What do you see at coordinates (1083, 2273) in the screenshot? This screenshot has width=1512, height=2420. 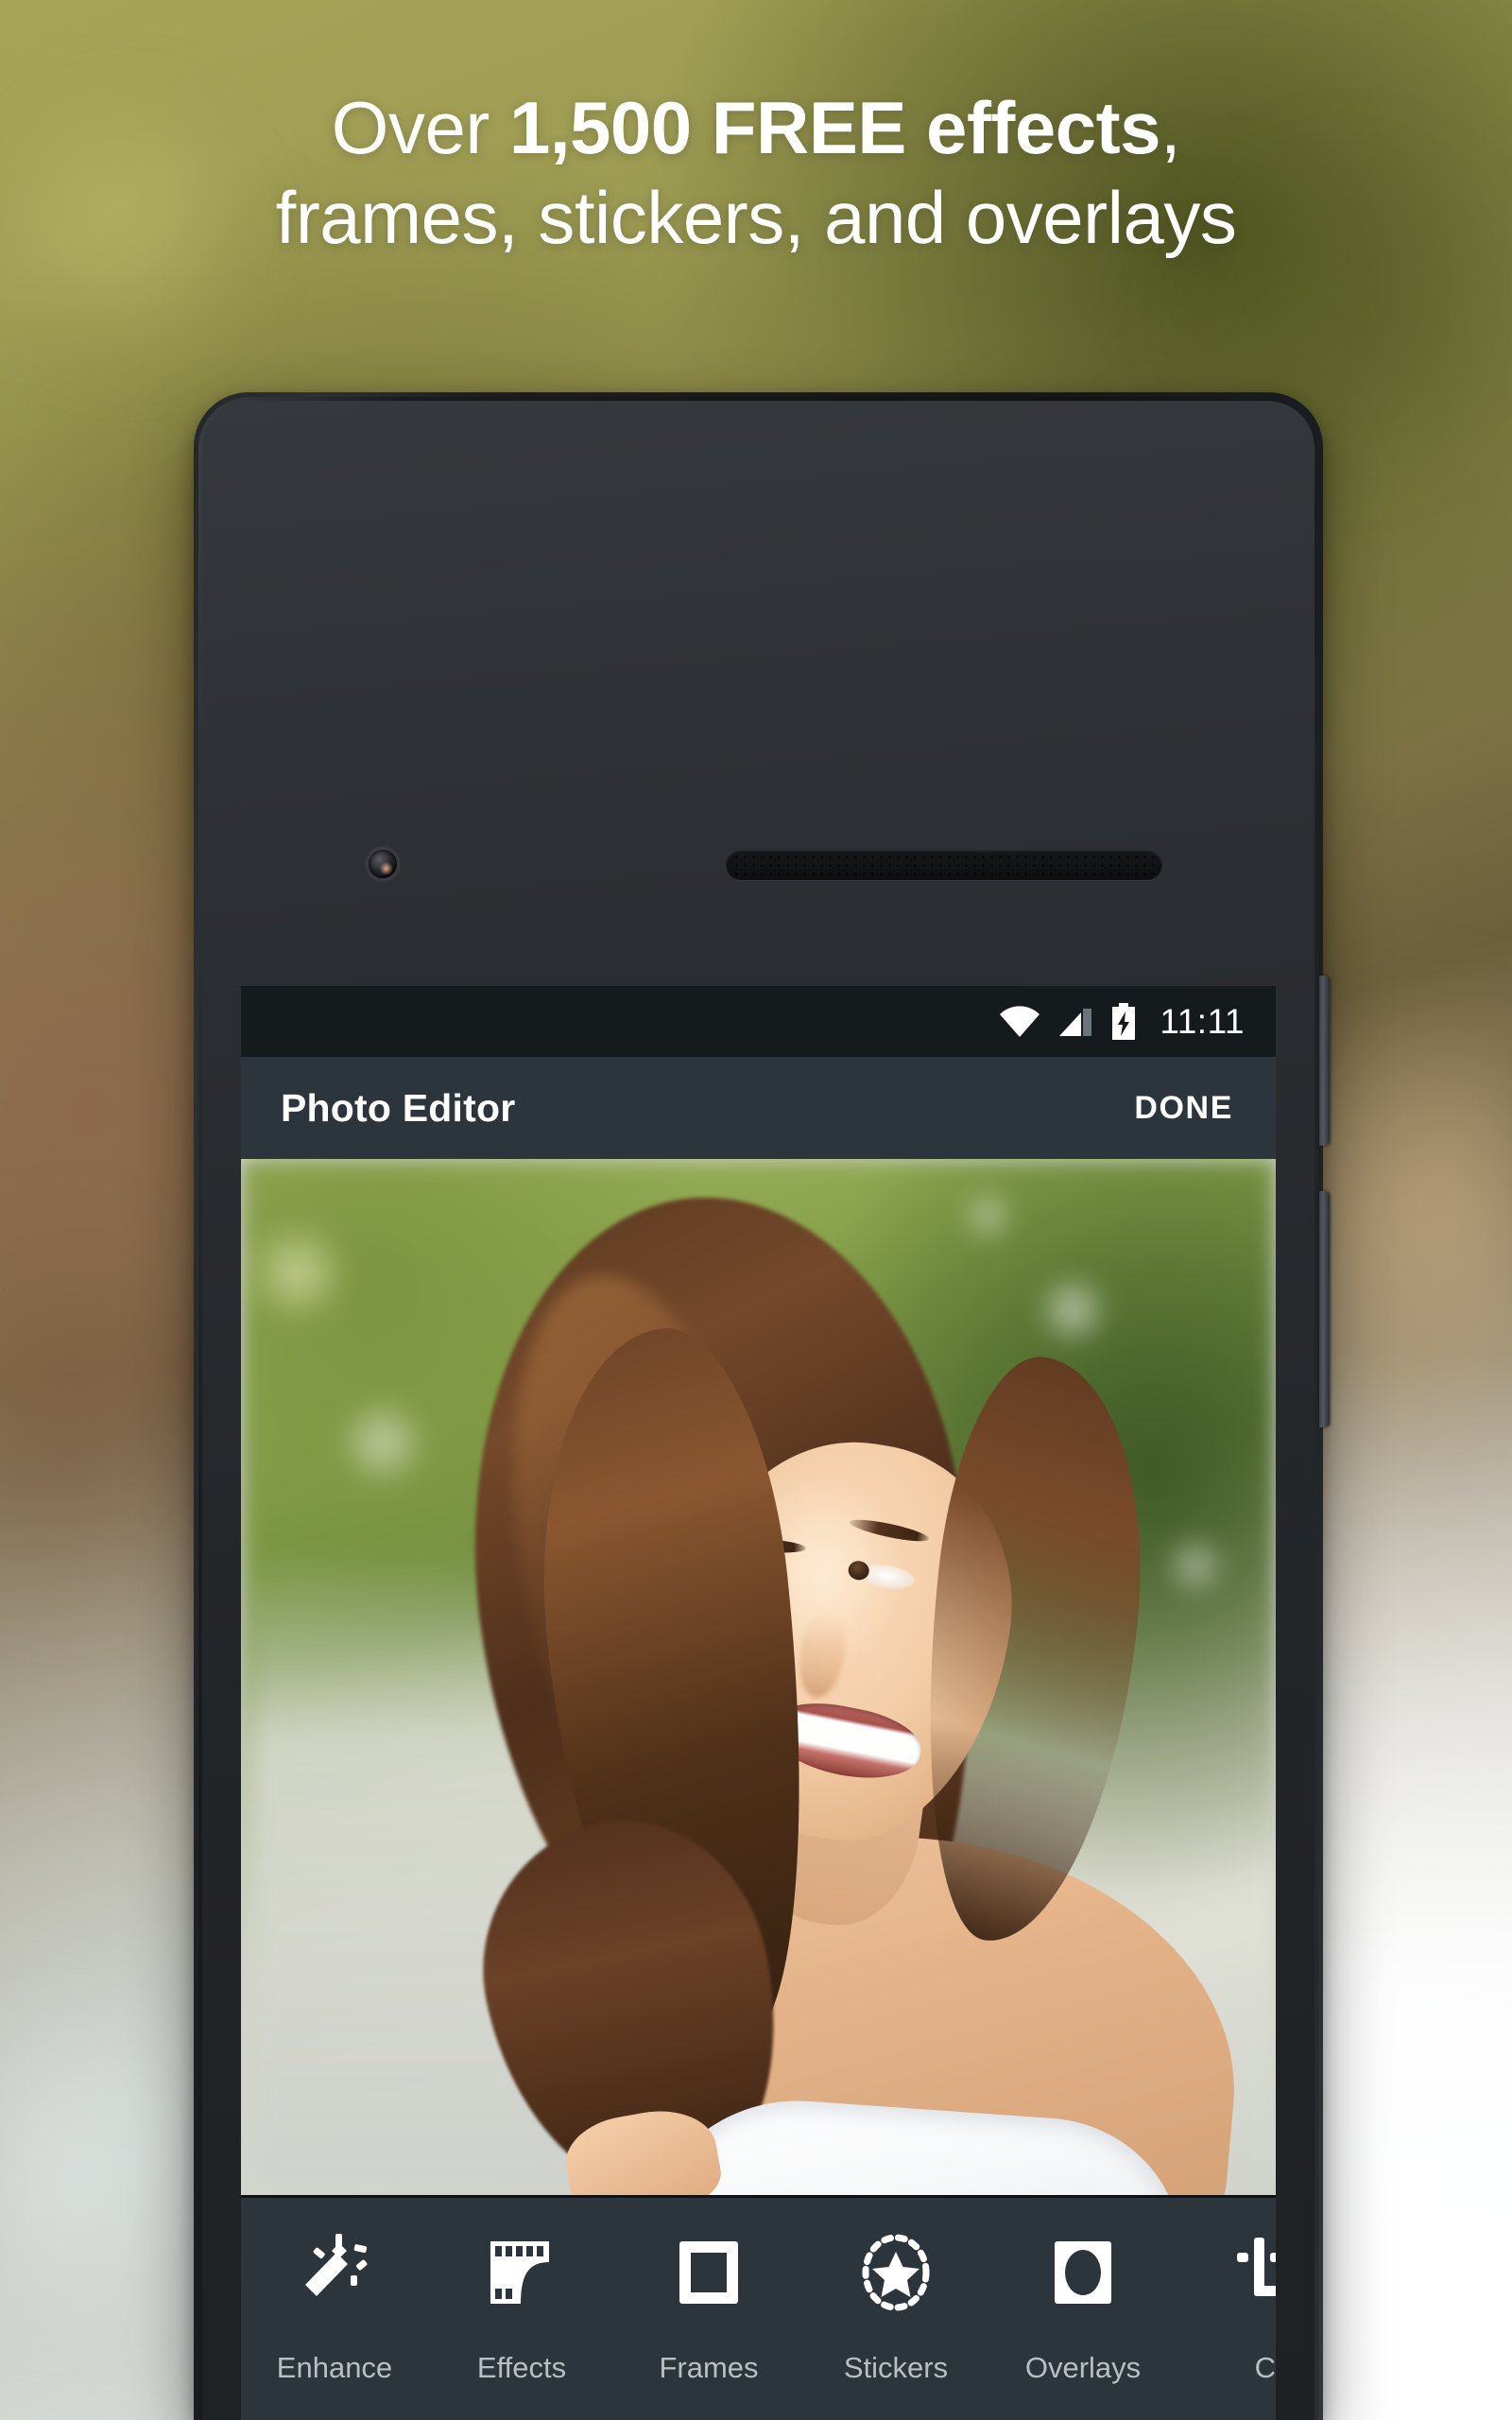 I see `overlay-circle-icon` at bounding box center [1083, 2273].